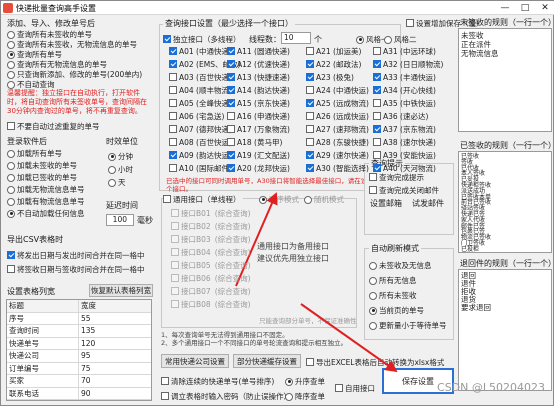 The height and width of the screenshot is (406, 554). What do you see at coordinates (120, 220) in the screenshot?
I see `delay-input: 100` at bounding box center [120, 220].